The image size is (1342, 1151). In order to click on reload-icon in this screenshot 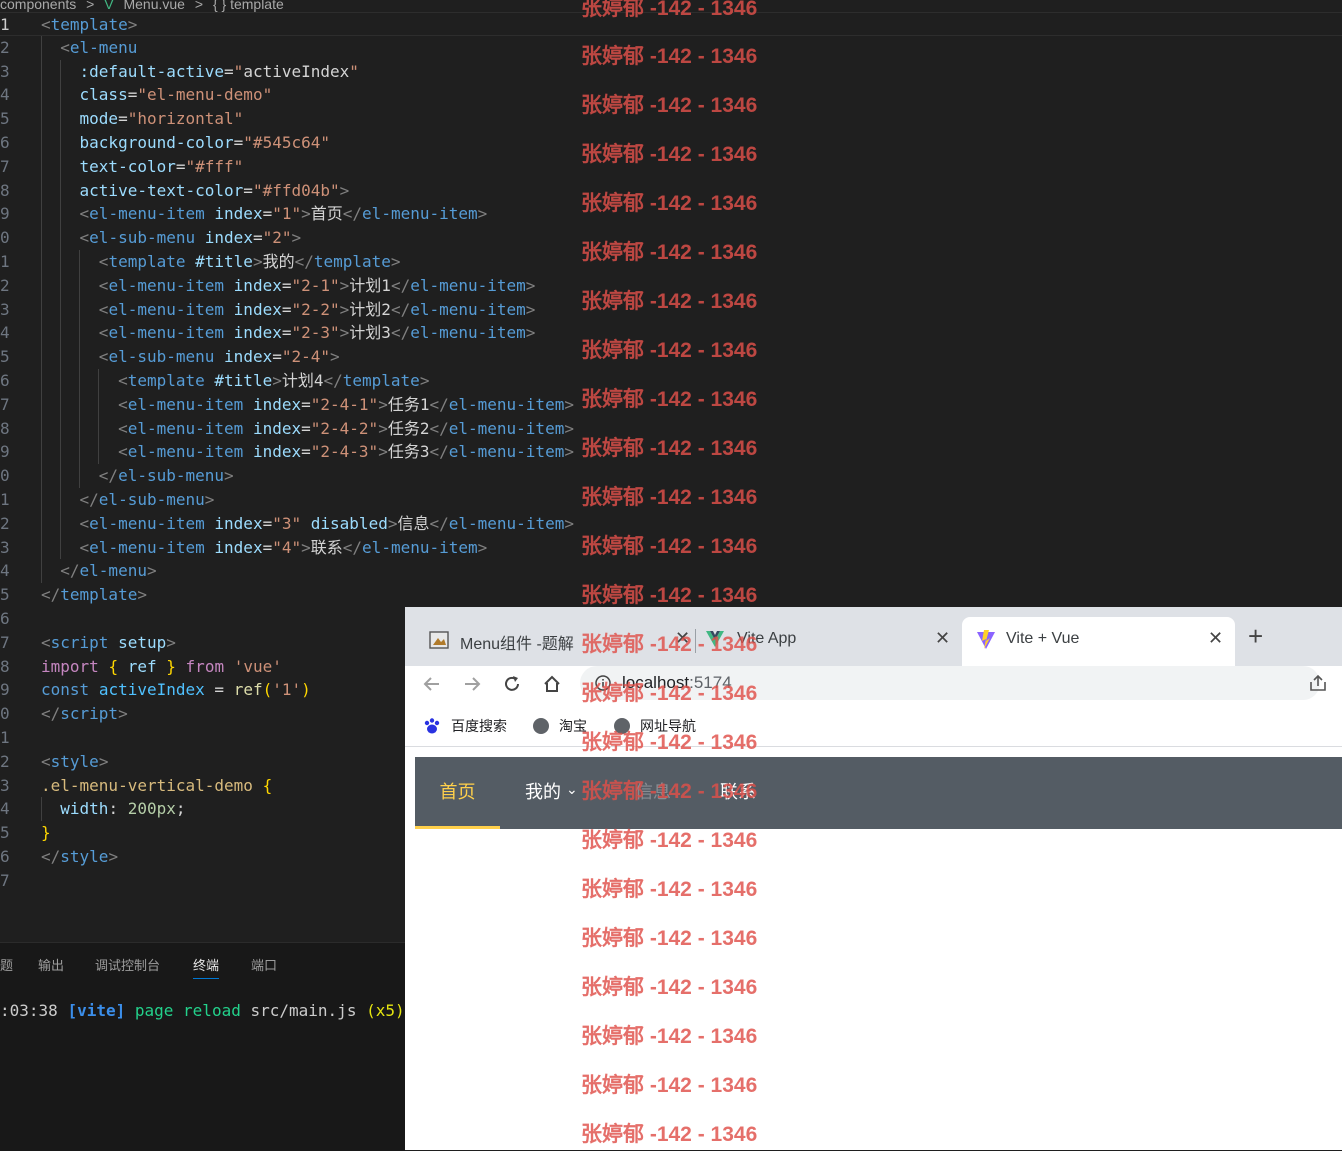, I will do `click(512, 684)`.